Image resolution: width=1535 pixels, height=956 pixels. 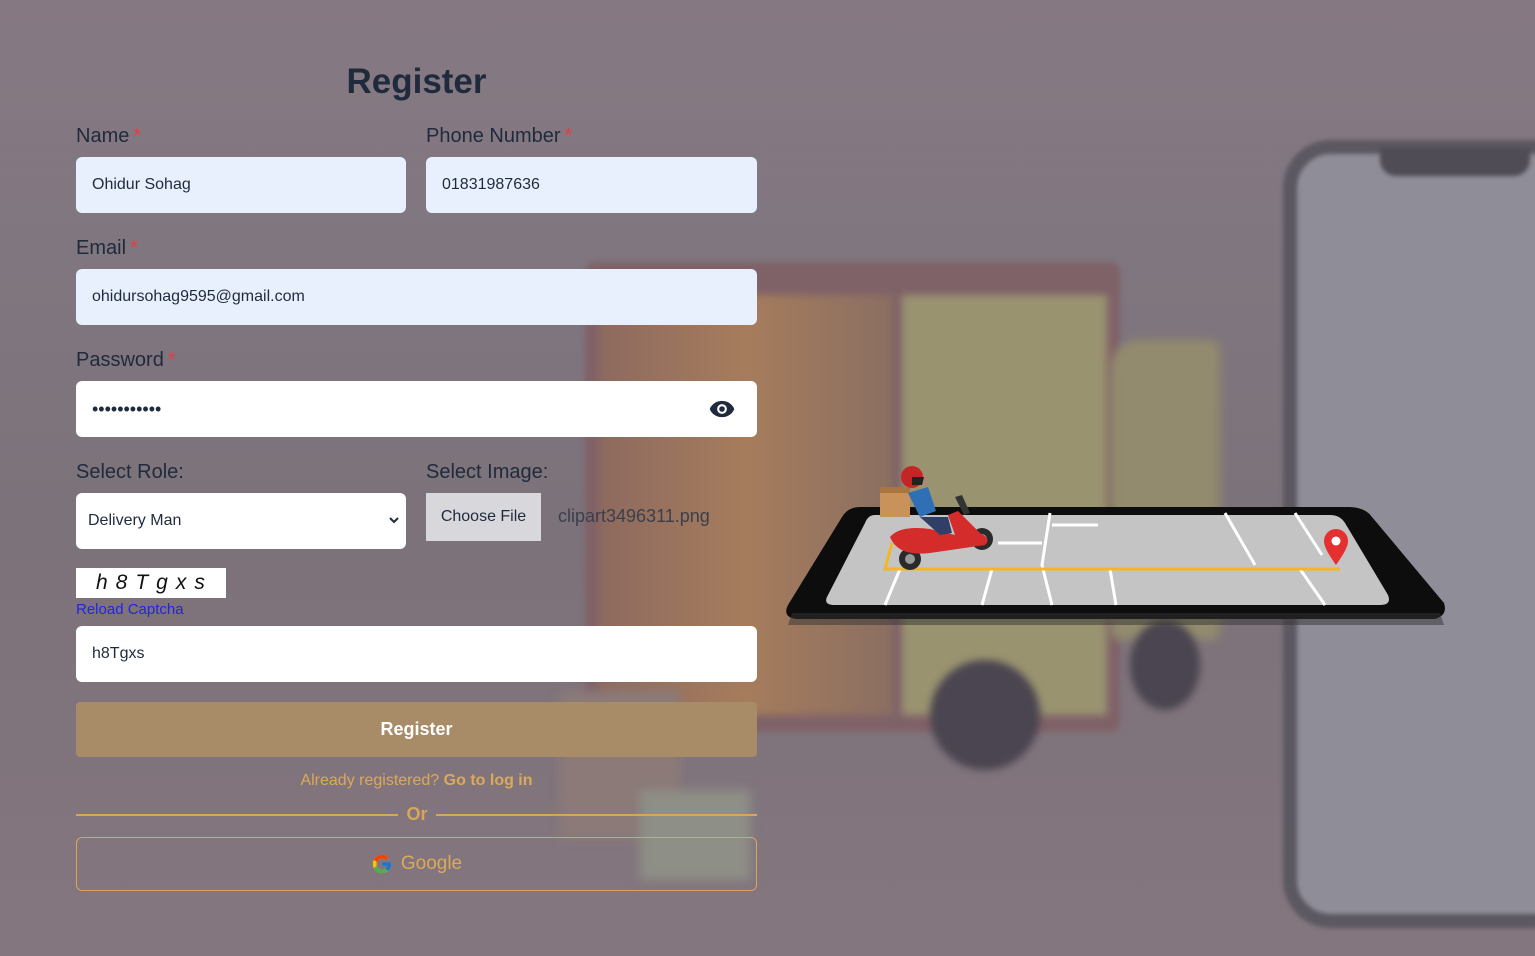 I want to click on selected-file-name: clipart3496311.png, so click(x=634, y=516).